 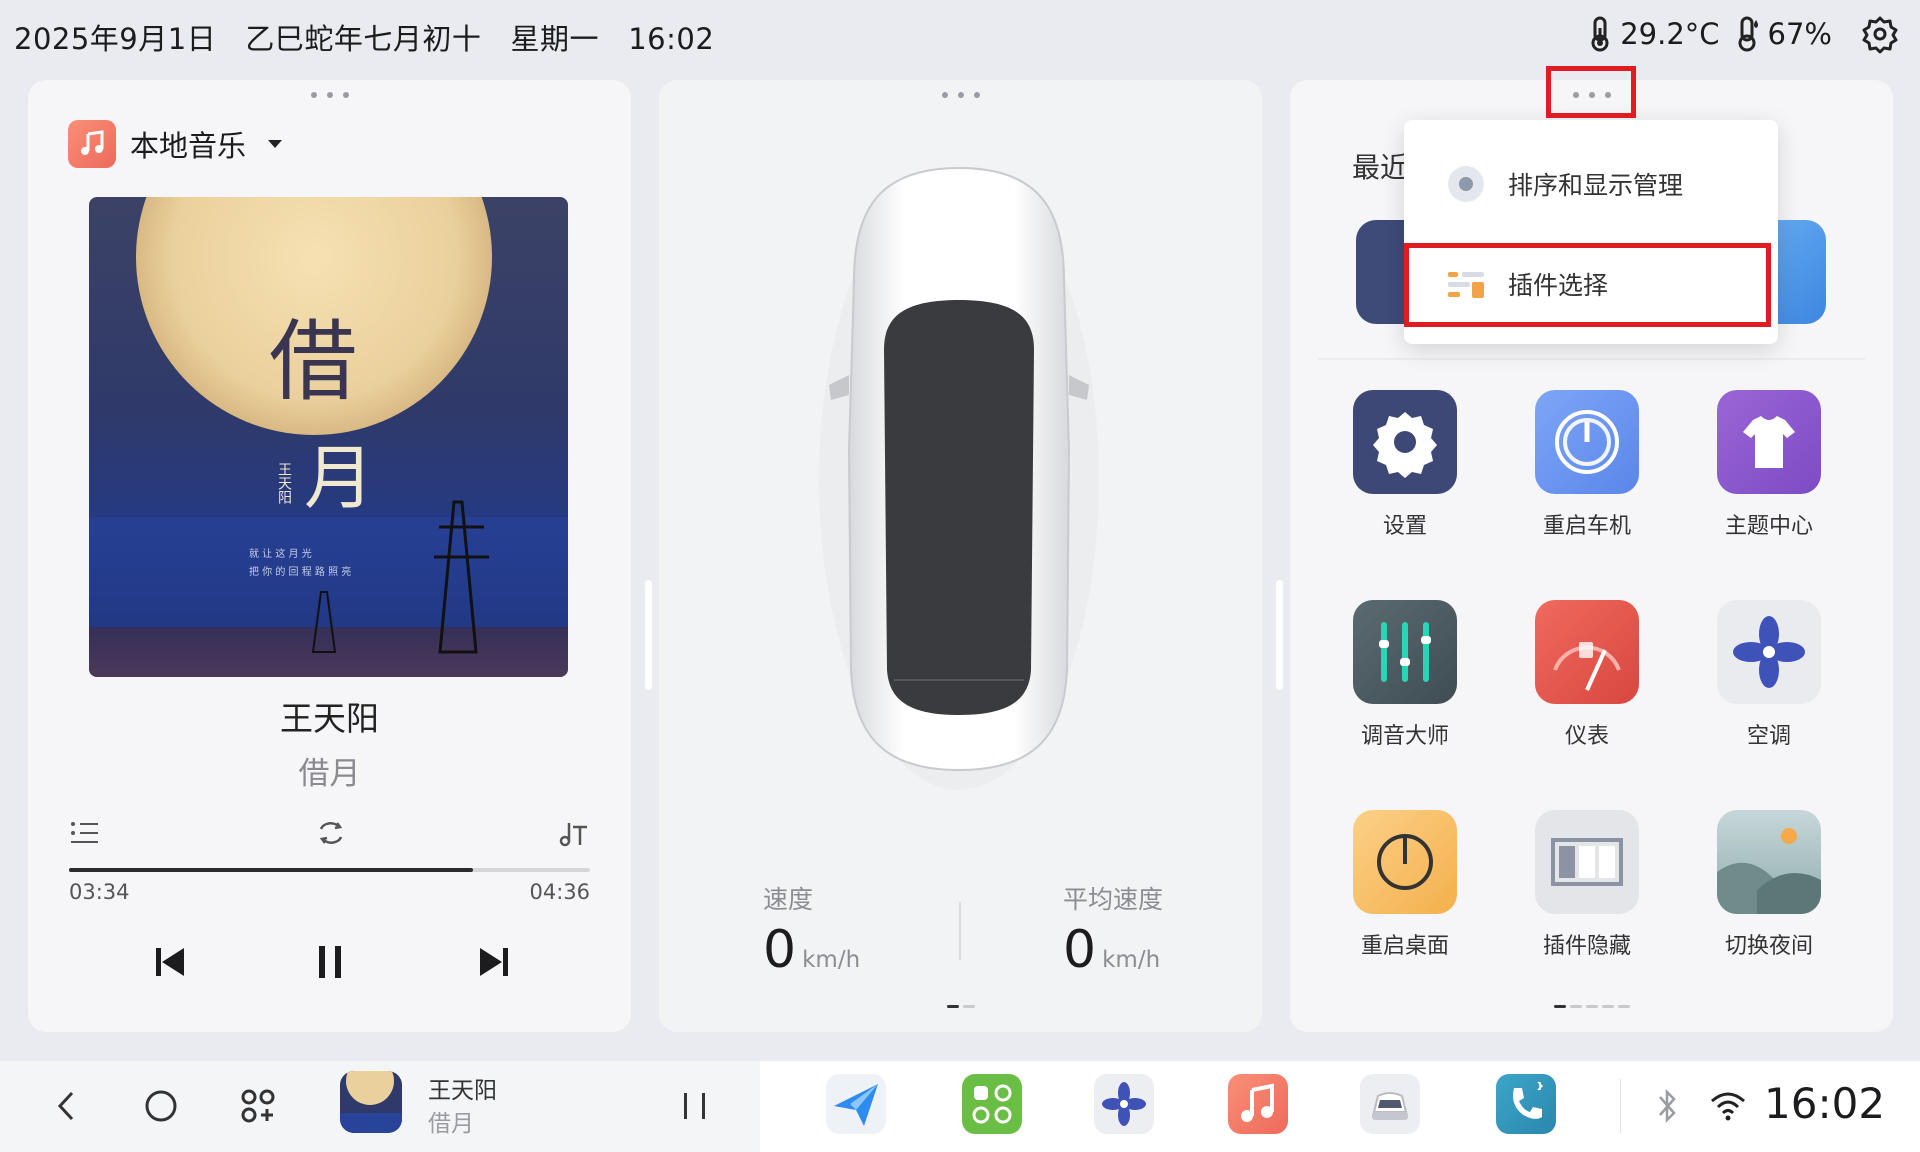 I want to click on app-night-mode: 切换夜间, so click(x=1769, y=885).